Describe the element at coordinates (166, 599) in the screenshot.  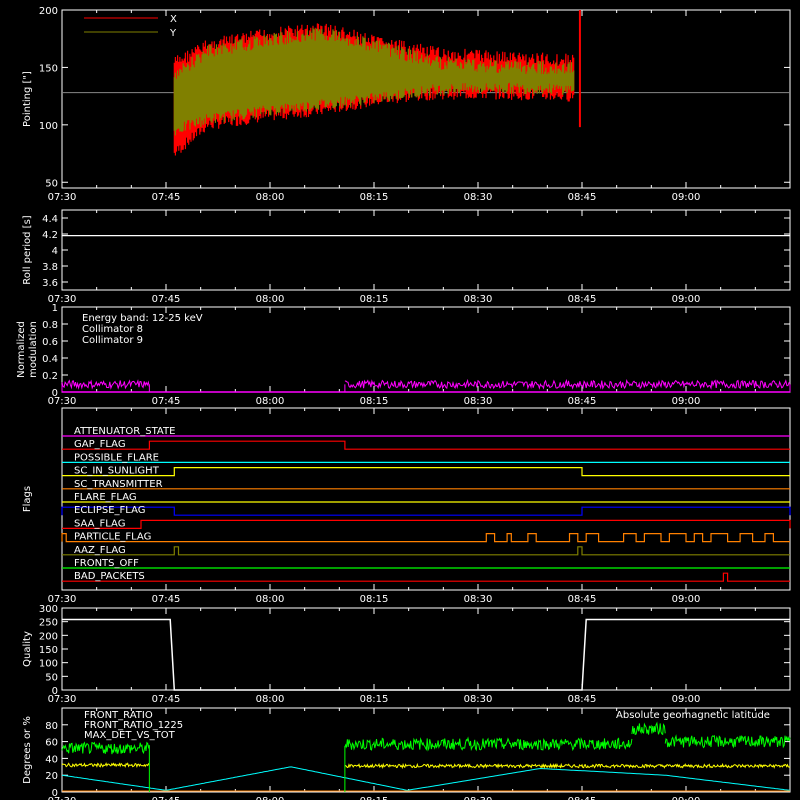
I see `flags-xtick-label: 07:45` at that location.